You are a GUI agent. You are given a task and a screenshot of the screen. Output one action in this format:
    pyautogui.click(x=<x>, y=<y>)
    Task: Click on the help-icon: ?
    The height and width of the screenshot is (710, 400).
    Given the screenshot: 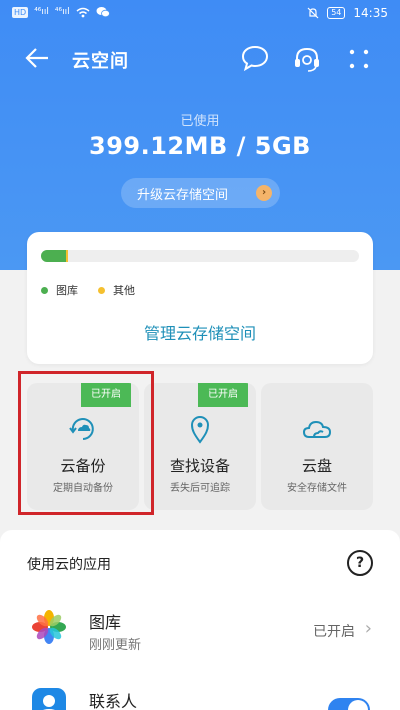 What is the action you would take?
    pyautogui.click(x=360, y=563)
    